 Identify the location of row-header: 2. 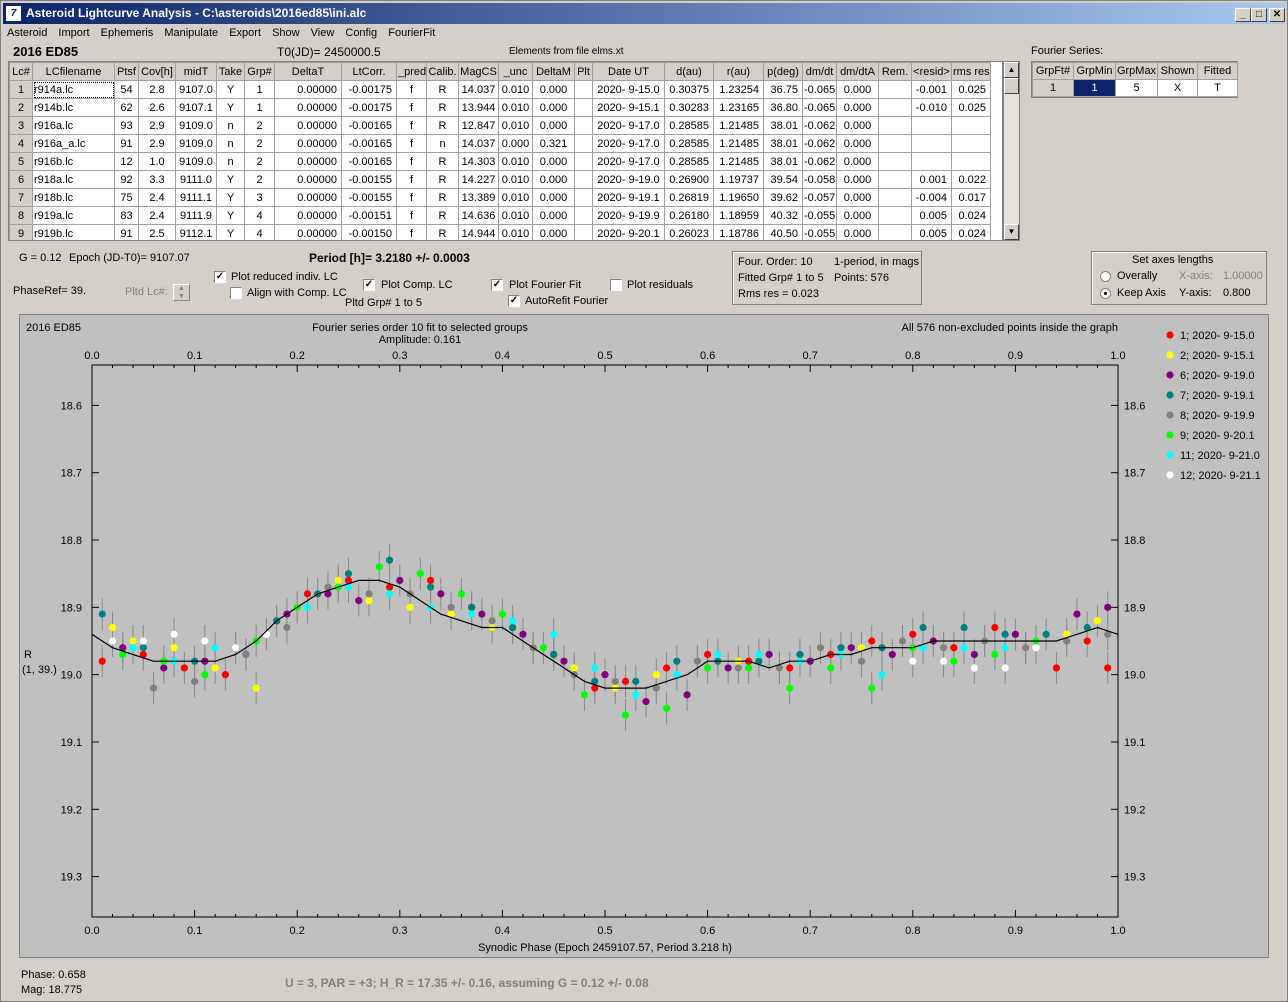
(21, 107).